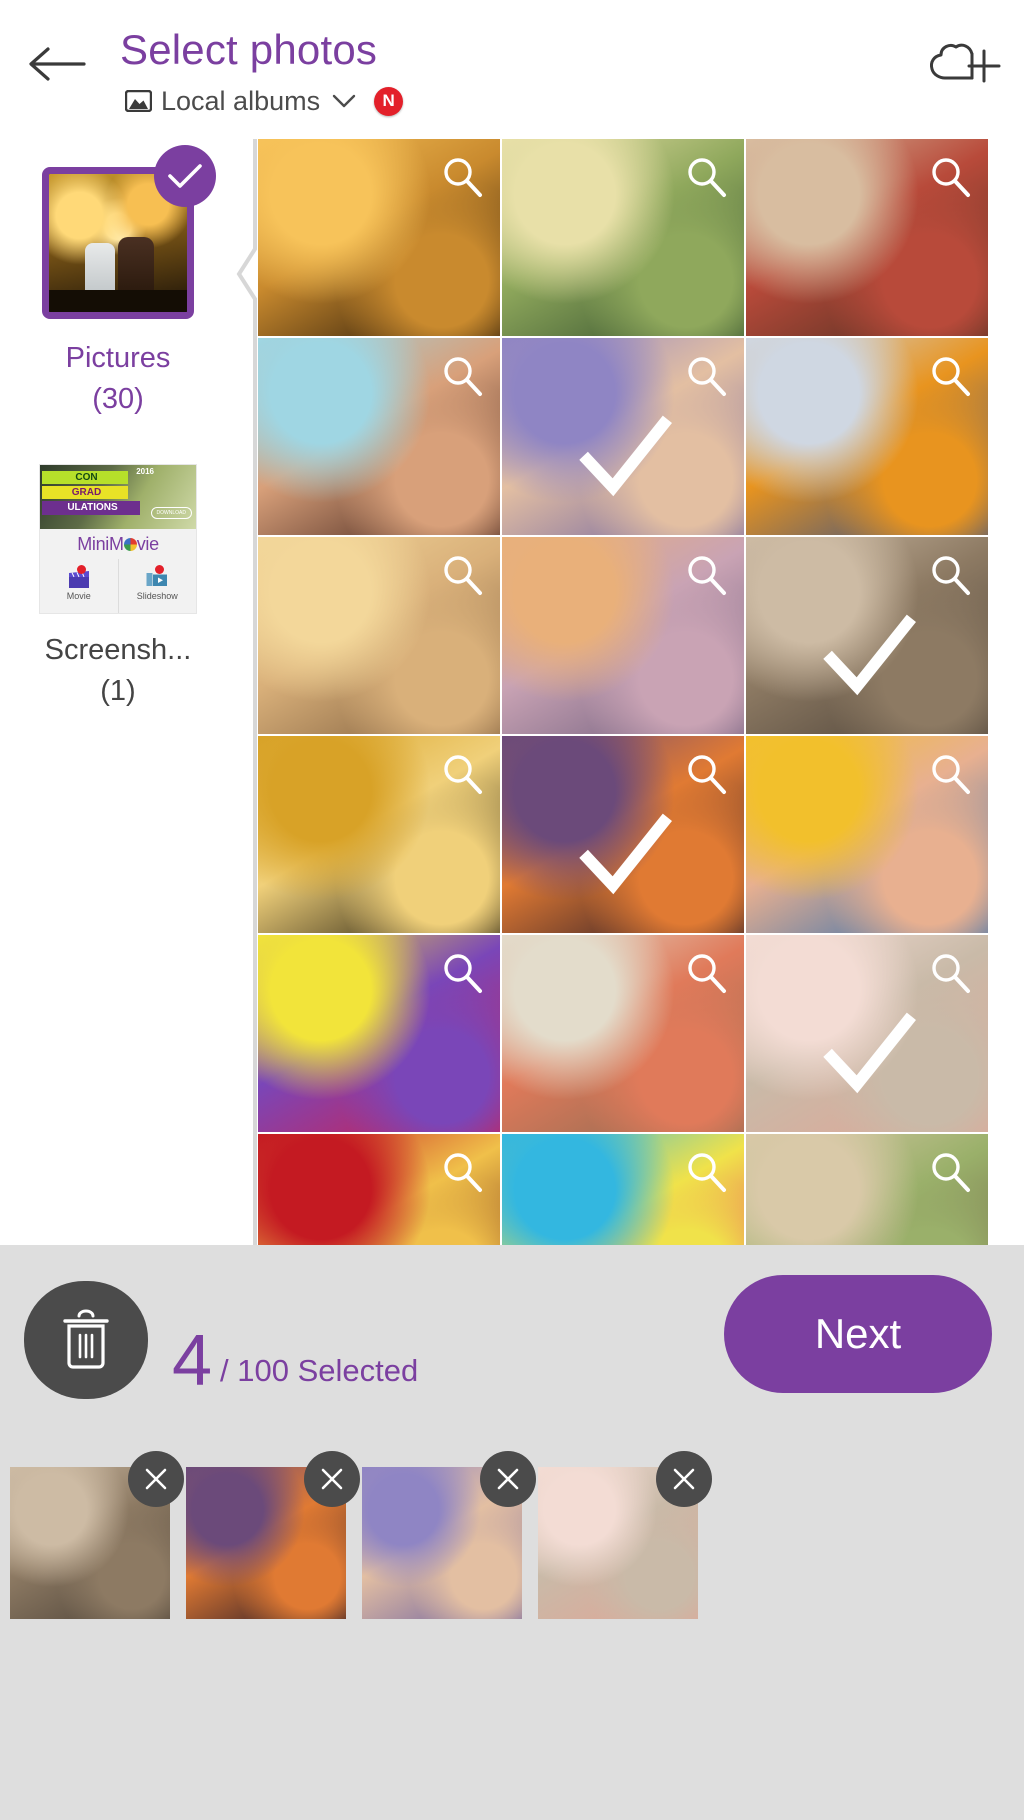 The height and width of the screenshot is (1820, 1024). I want to click on album-thumb-wrap, so click(129, 232).